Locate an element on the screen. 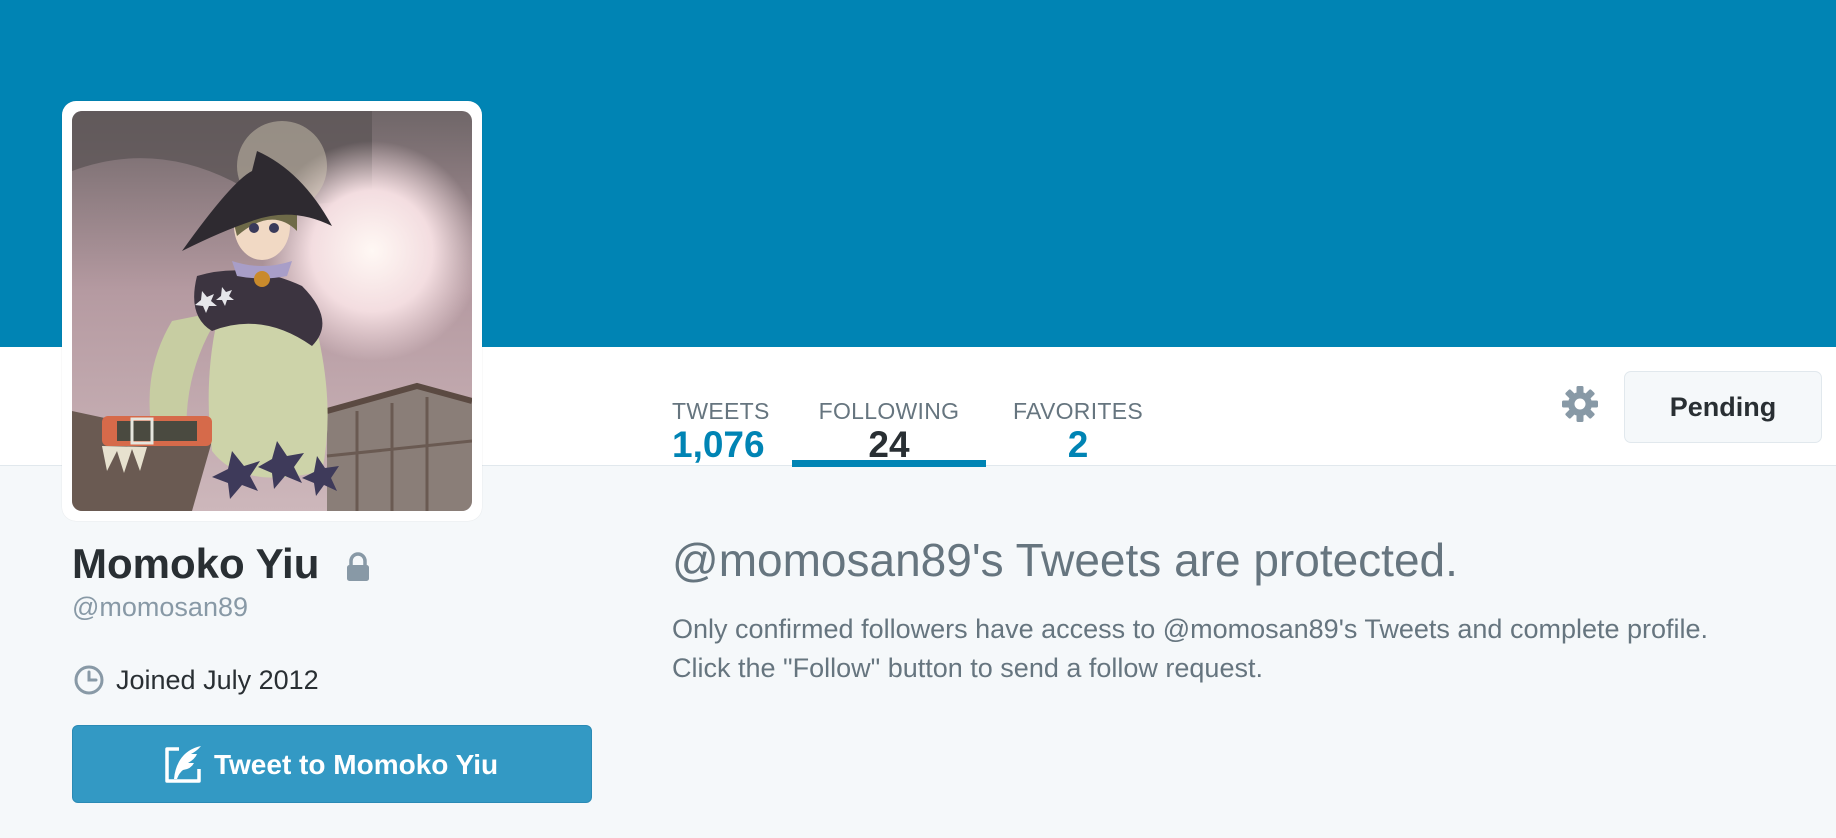  clock-icon is located at coordinates (89, 680).